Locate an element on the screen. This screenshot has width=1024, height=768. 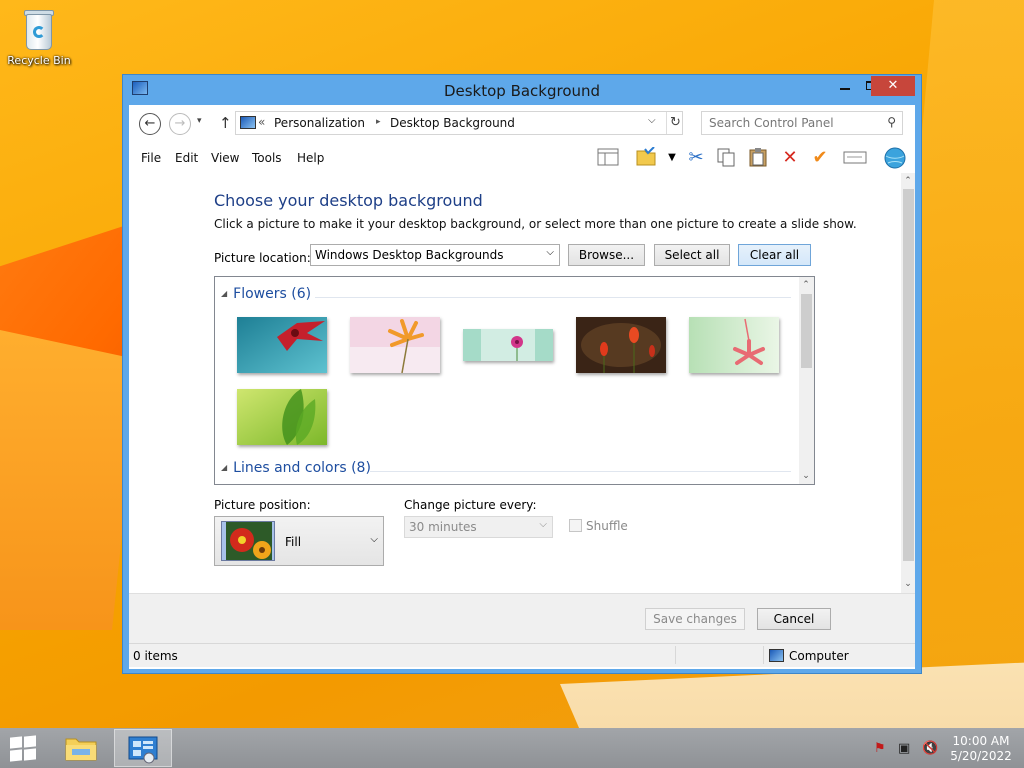
search-icon: ⚲ is located at coordinates (891, 122).